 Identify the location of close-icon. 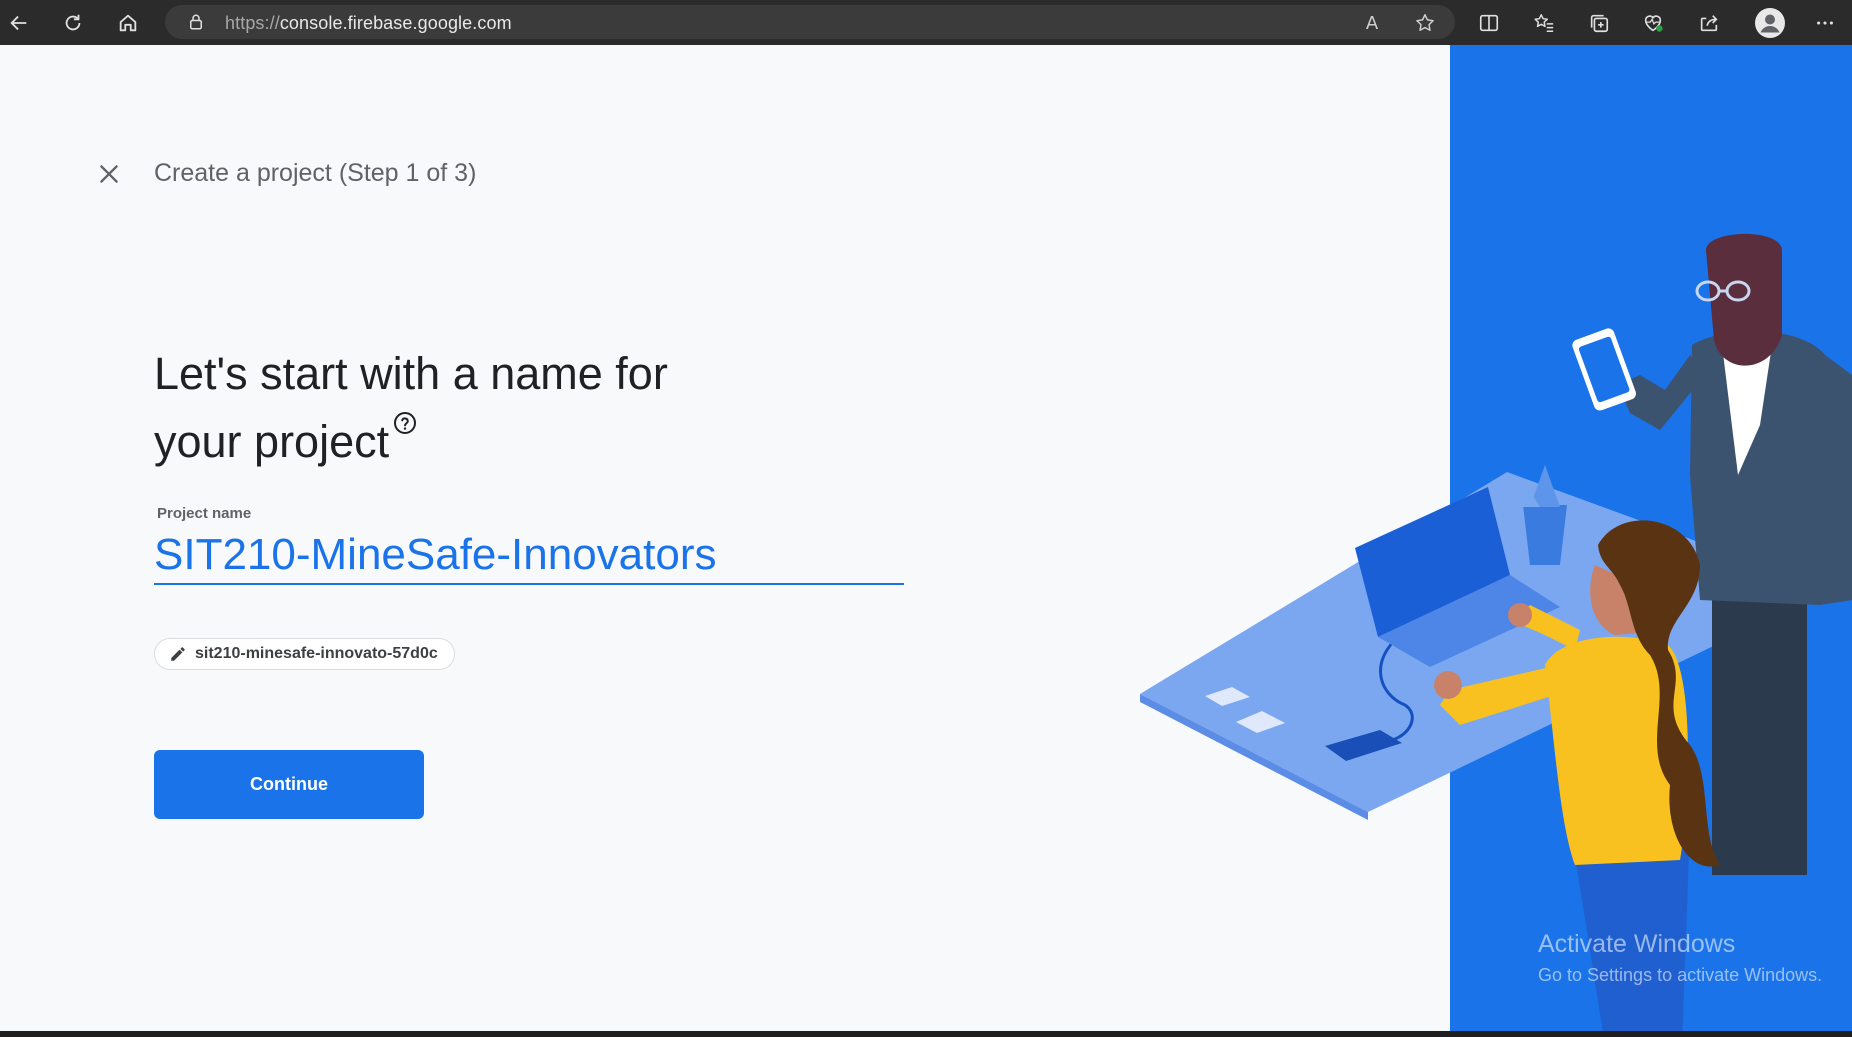
(109, 174).